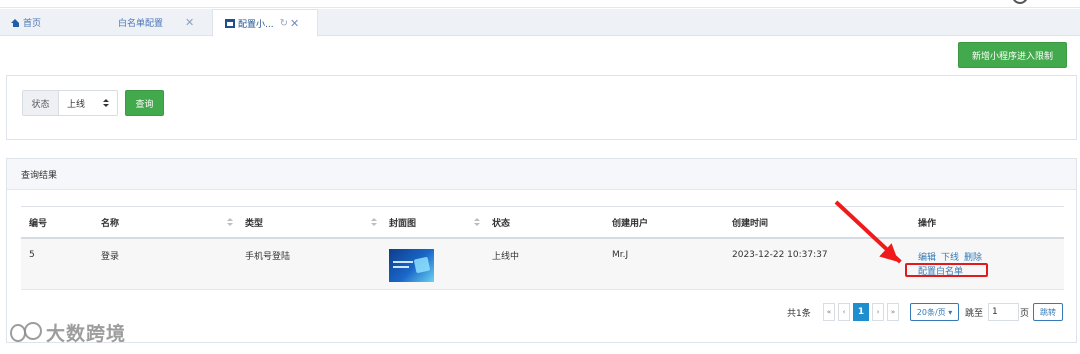 The image size is (1080, 354). Describe the element at coordinates (1025, 313) in the screenshot. I see `page-unit-label: 页` at that location.